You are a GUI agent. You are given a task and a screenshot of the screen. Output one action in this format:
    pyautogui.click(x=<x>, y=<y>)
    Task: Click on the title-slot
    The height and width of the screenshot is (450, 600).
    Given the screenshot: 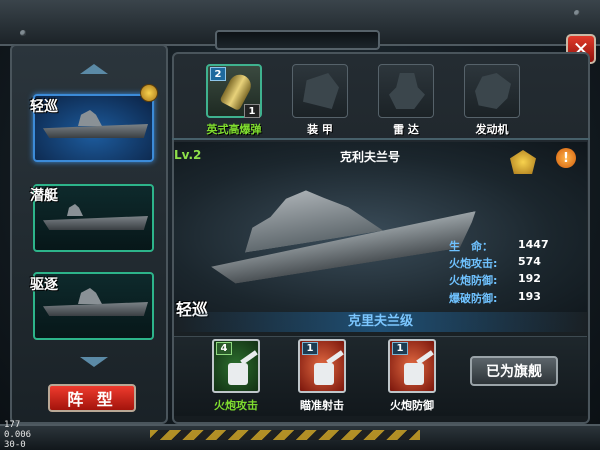 What is the action you would take?
    pyautogui.click(x=297, y=40)
    